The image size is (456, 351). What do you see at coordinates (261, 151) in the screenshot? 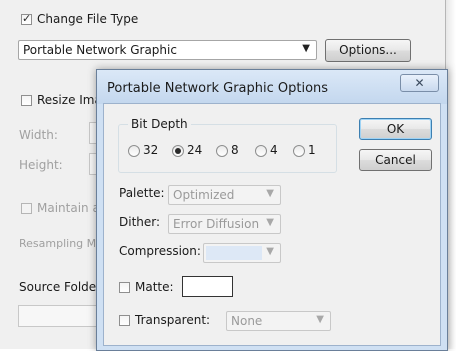
I see `bit-depth-4-radio` at bounding box center [261, 151].